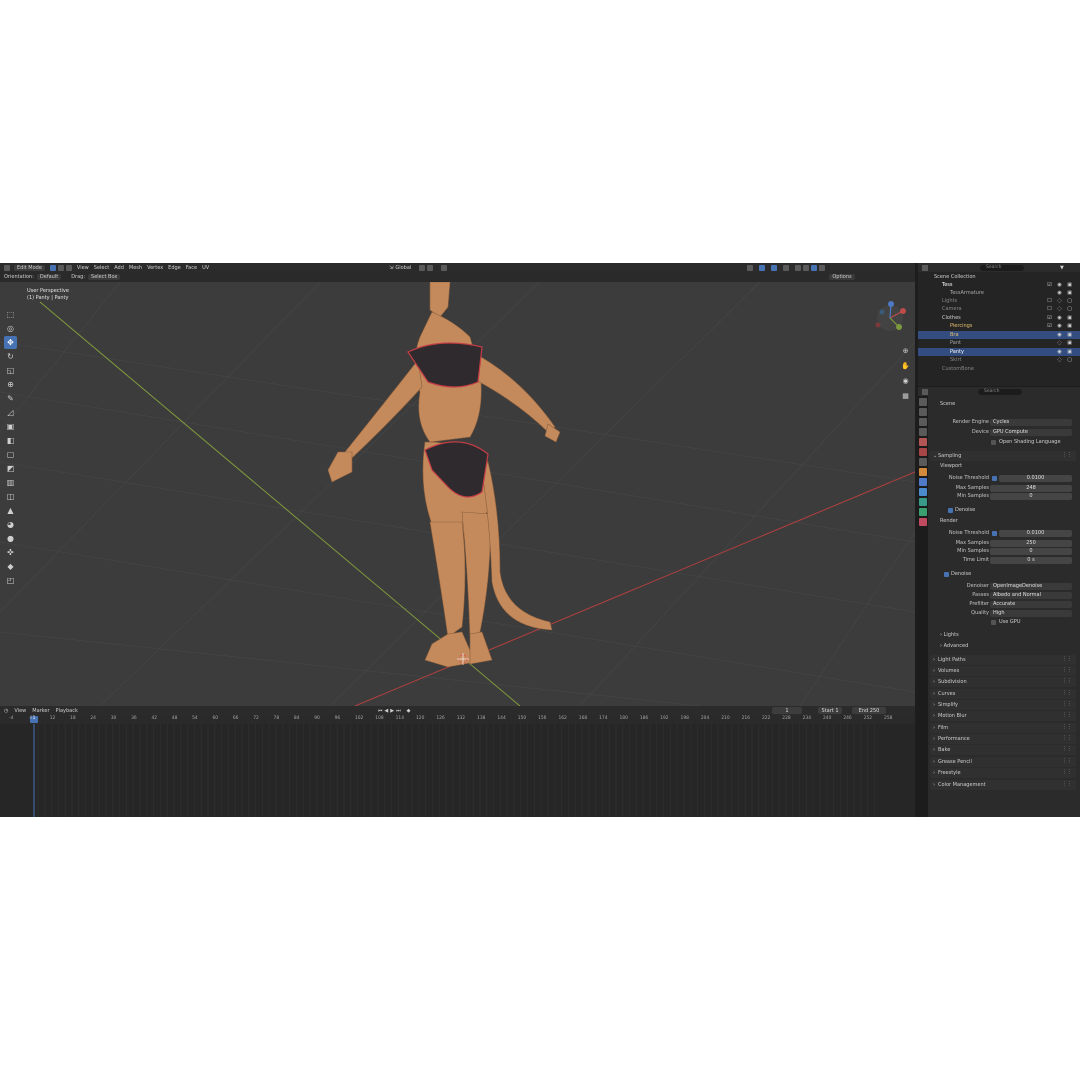 Image resolution: width=1080 pixels, height=1080 pixels. What do you see at coordinates (104, 277) in the screenshot?
I see `drag-dropdown: Select Box` at bounding box center [104, 277].